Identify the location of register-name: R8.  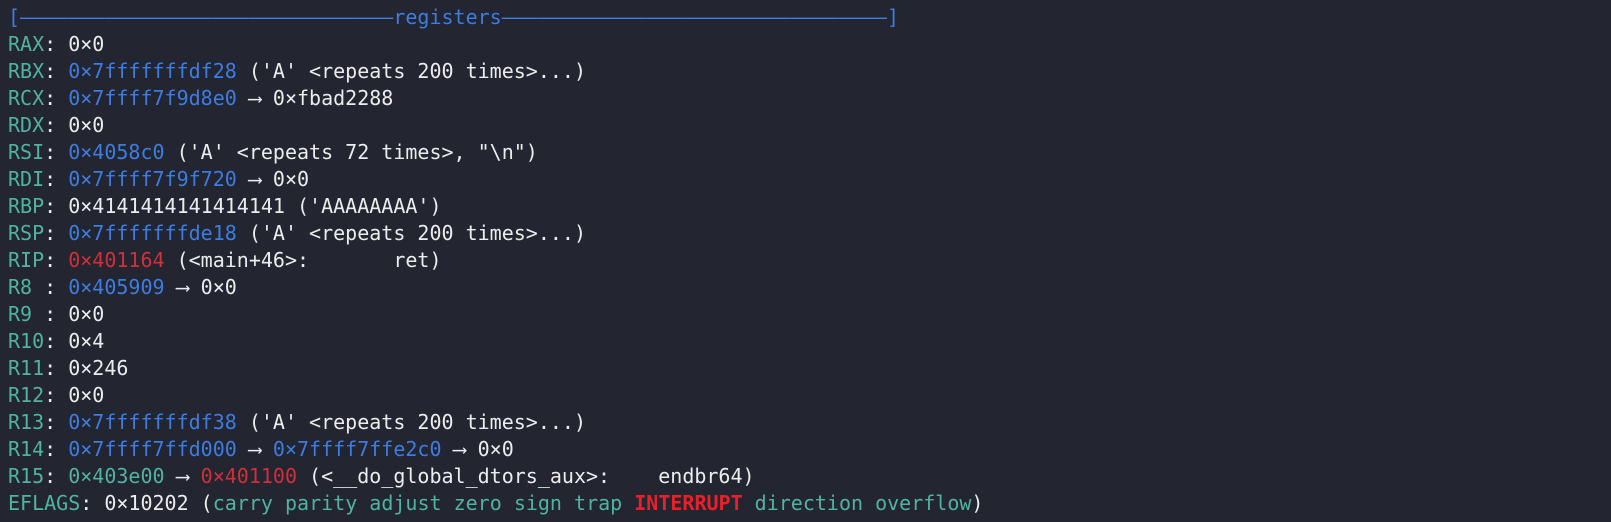
(26, 287).